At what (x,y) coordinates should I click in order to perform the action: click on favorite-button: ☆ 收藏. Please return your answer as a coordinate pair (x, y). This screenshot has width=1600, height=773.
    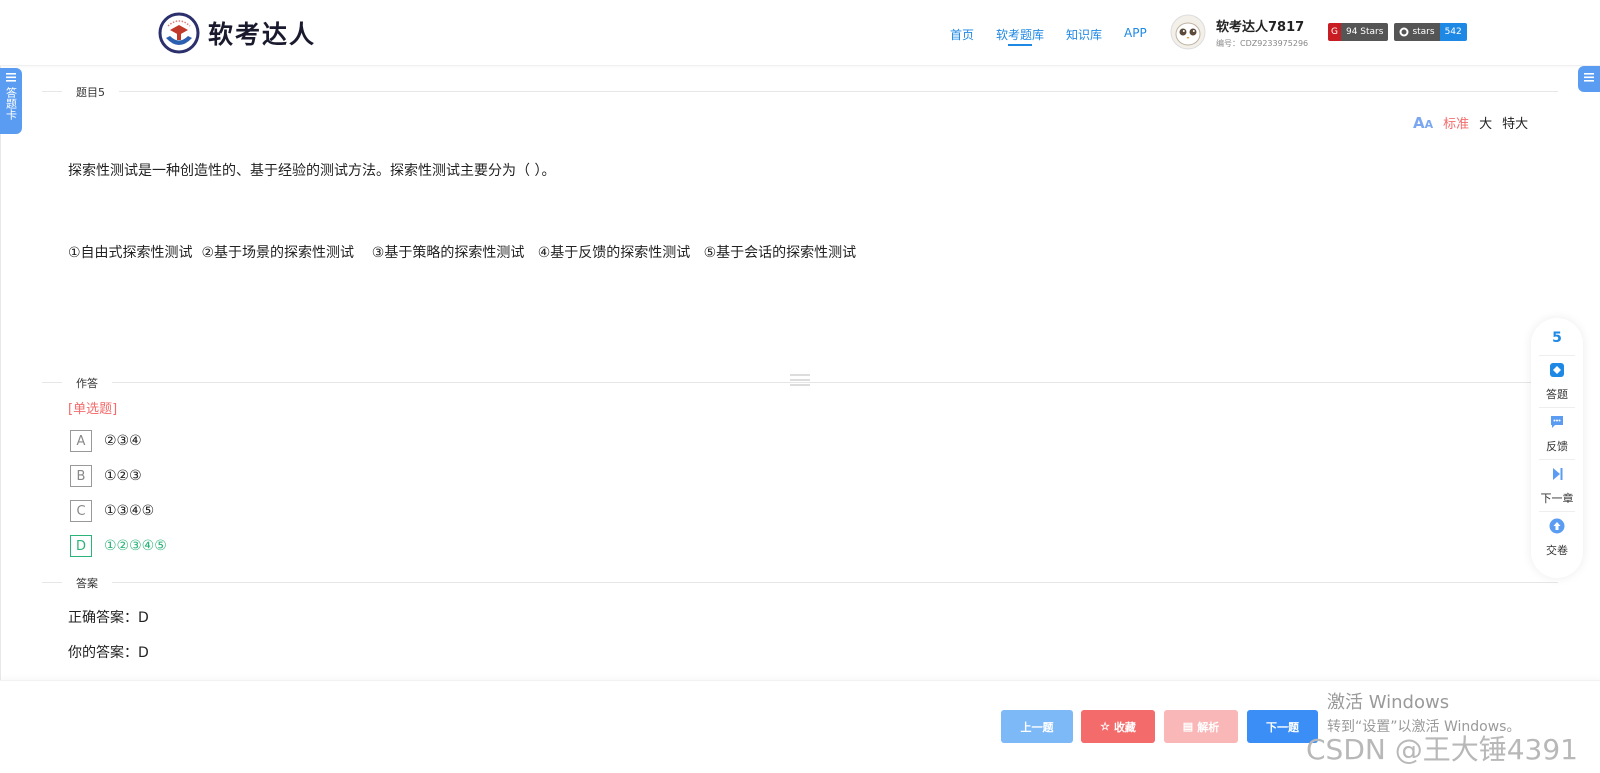
    Looking at the image, I should click on (1118, 726).